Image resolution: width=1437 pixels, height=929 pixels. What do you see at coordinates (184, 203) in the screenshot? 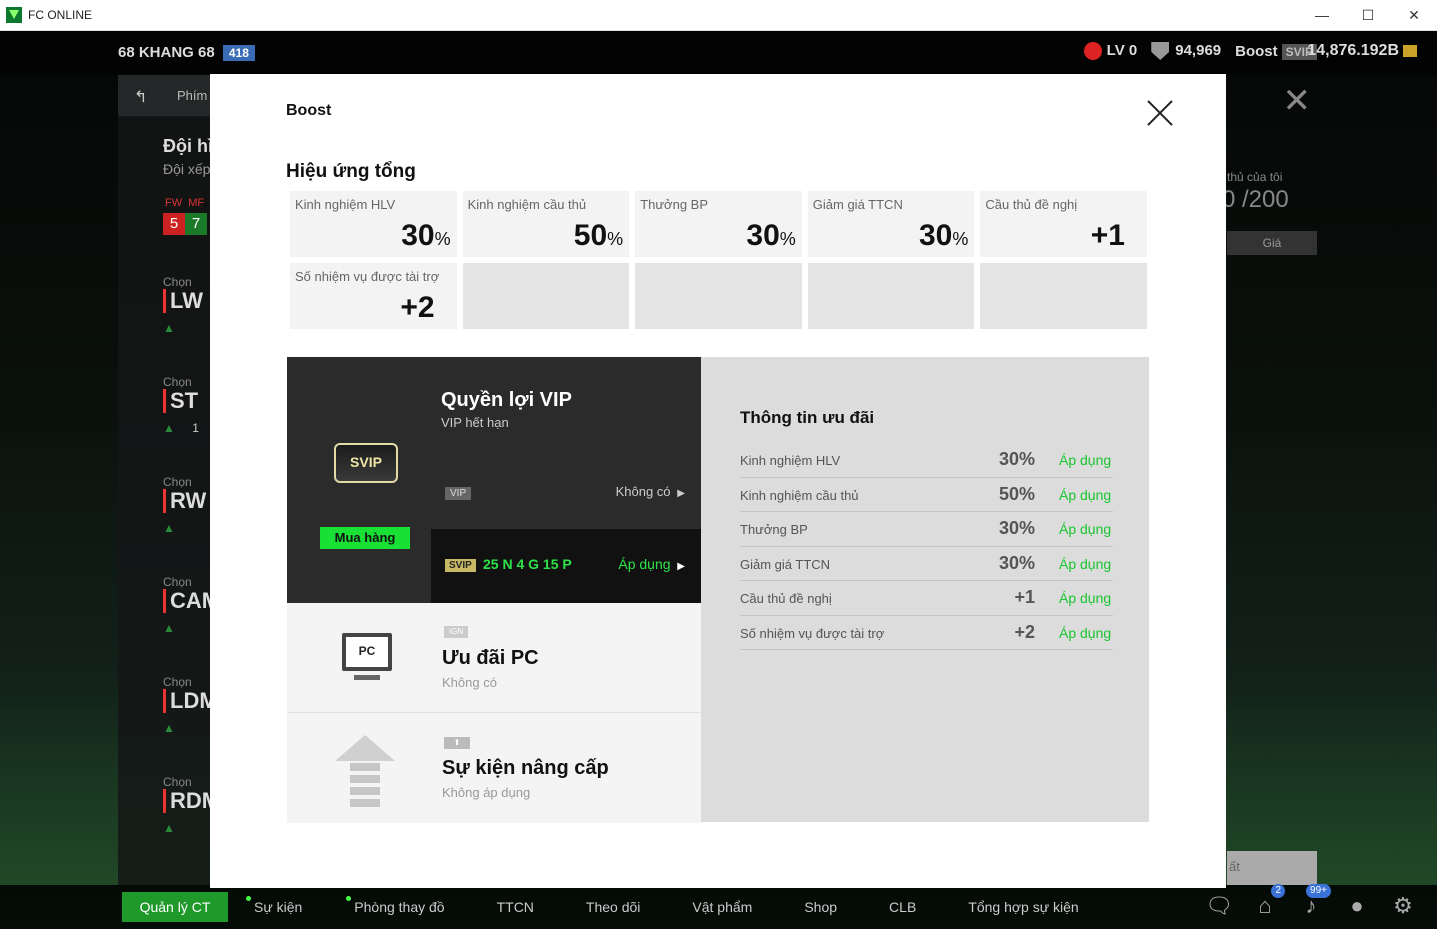
I see `position-group-labels: FW MF` at bounding box center [184, 203].